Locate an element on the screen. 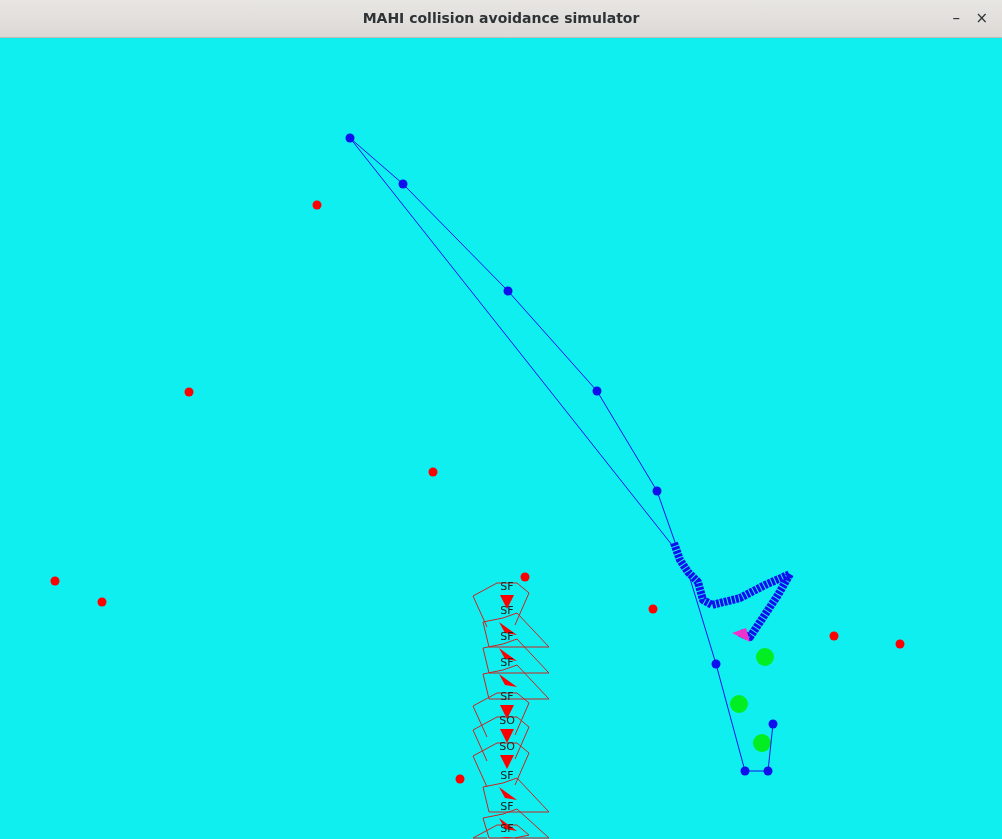  window-title: MAHI collision avoidance simulator is located at coordinates (501, 18).